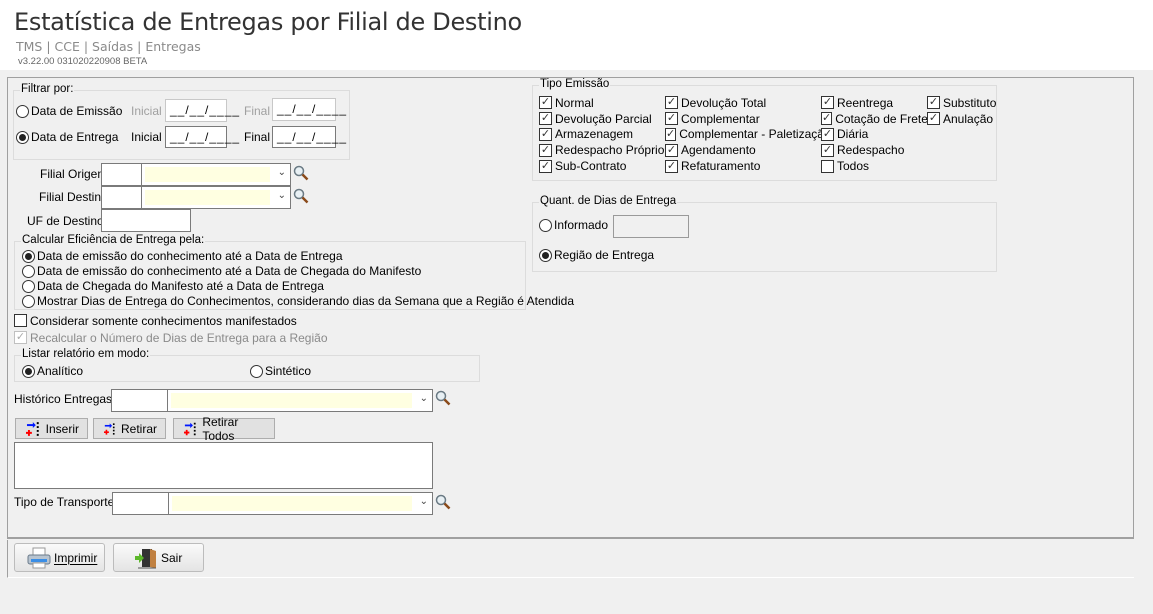  What do you see at coordinates (52, 371) in the screenshot?
I see `radio-analitico: Analítico` at bounding box center [52, 371].